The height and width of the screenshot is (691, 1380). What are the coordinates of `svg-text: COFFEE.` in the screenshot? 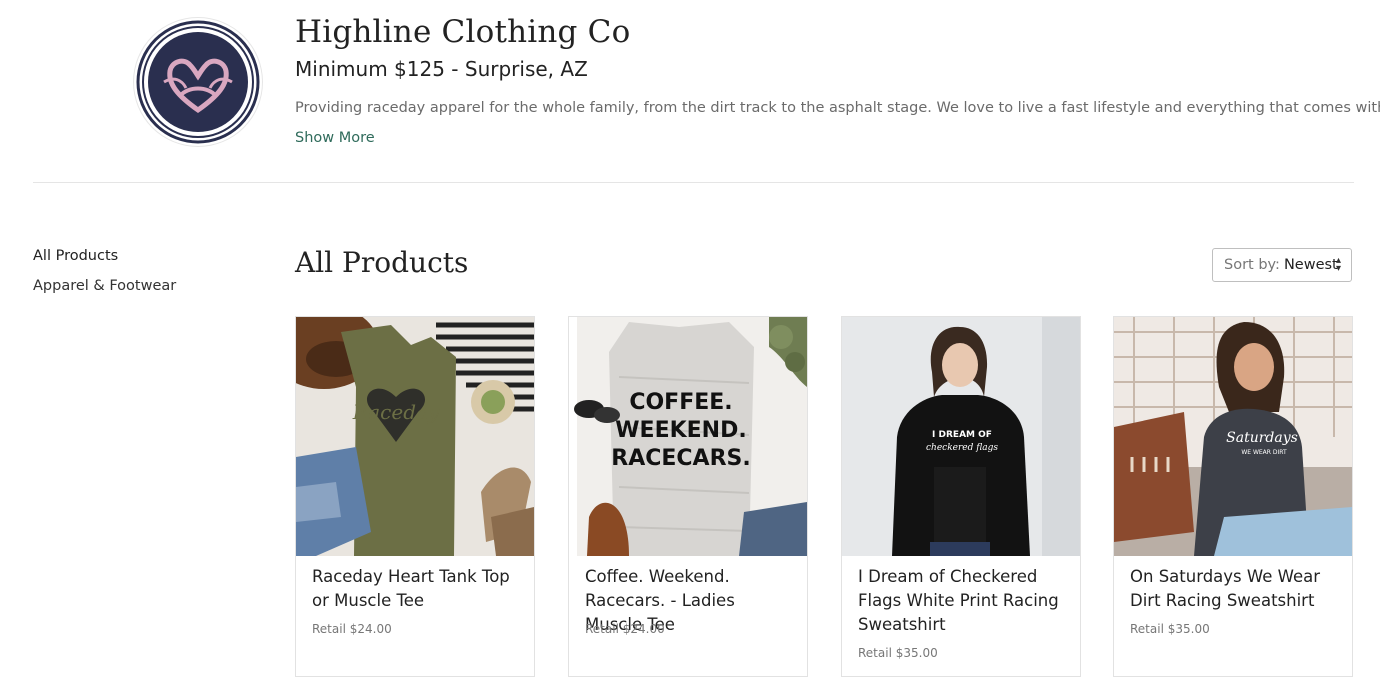 It's located at (680, 402).